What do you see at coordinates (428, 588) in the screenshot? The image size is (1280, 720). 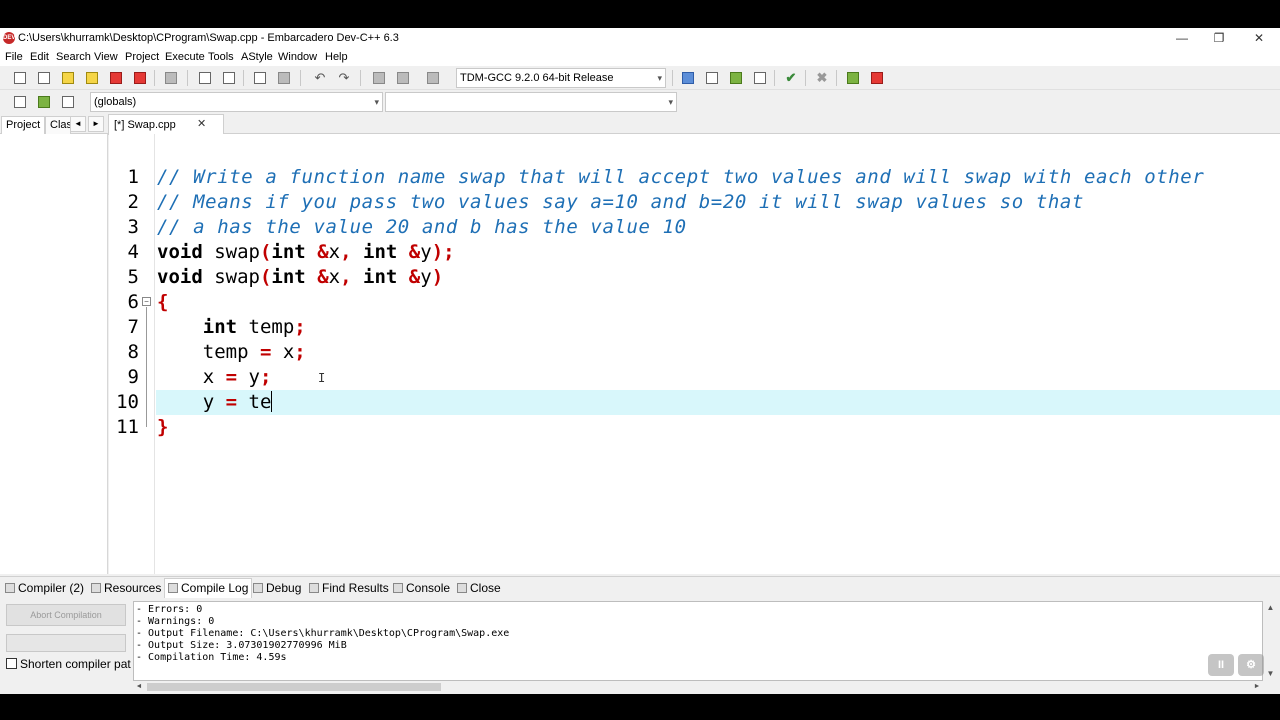 I see `tab-console-label: Console` at bounding box center [428, 588].